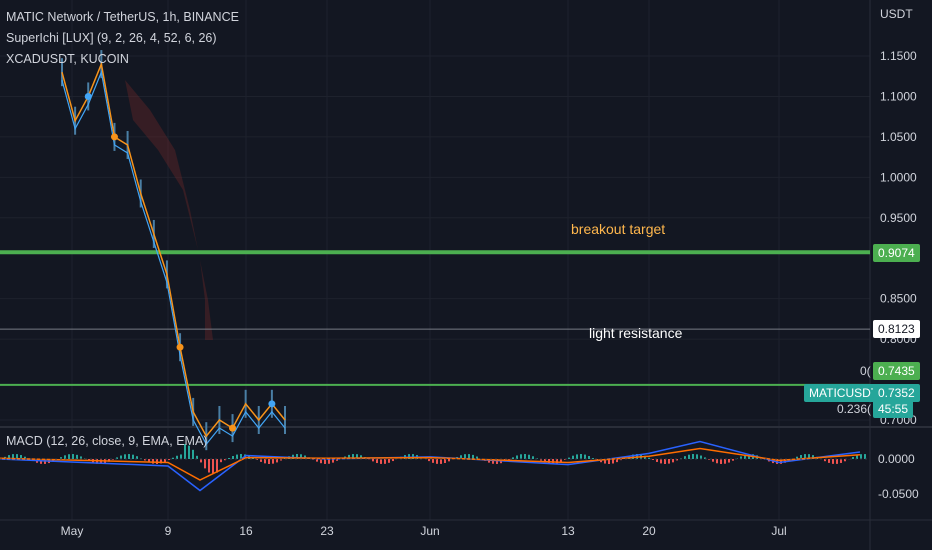  Describe the element at coordinates (106, 441) in the screenshot. I see `macd-legend: MACD (12, 26, close, 9, EMA, EMA)` at that location.